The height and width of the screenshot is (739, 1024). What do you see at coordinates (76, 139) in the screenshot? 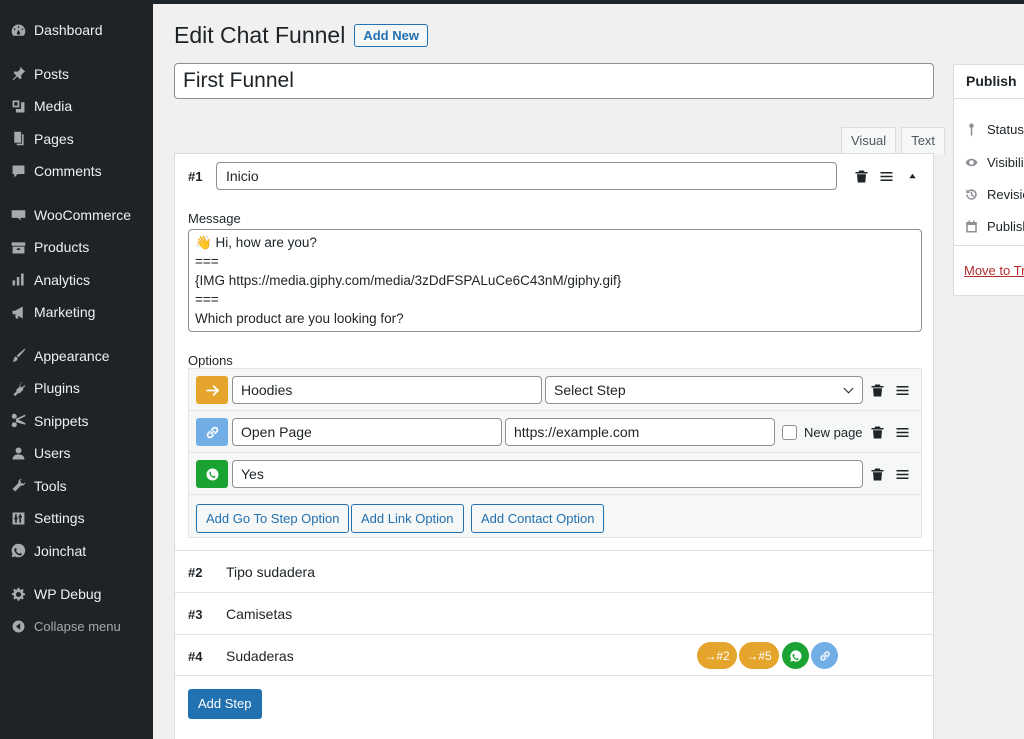
I see `sidebar-item-pages: Pages` at bounding box center [76, 139].